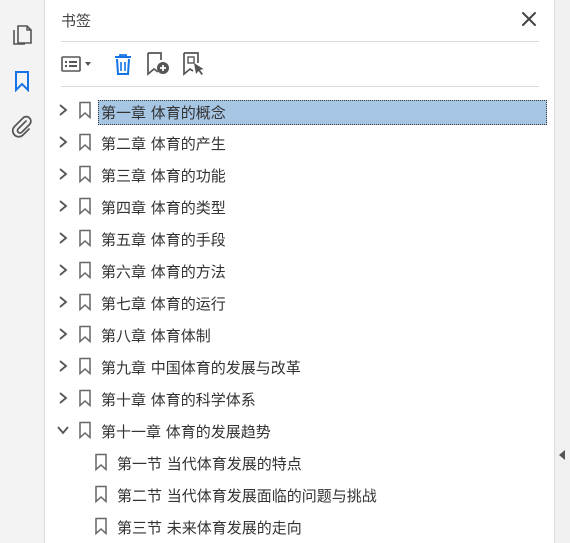  I want to click on bookmark-subitem: 第一节 当代体育发展的特点, so click(300, 462).